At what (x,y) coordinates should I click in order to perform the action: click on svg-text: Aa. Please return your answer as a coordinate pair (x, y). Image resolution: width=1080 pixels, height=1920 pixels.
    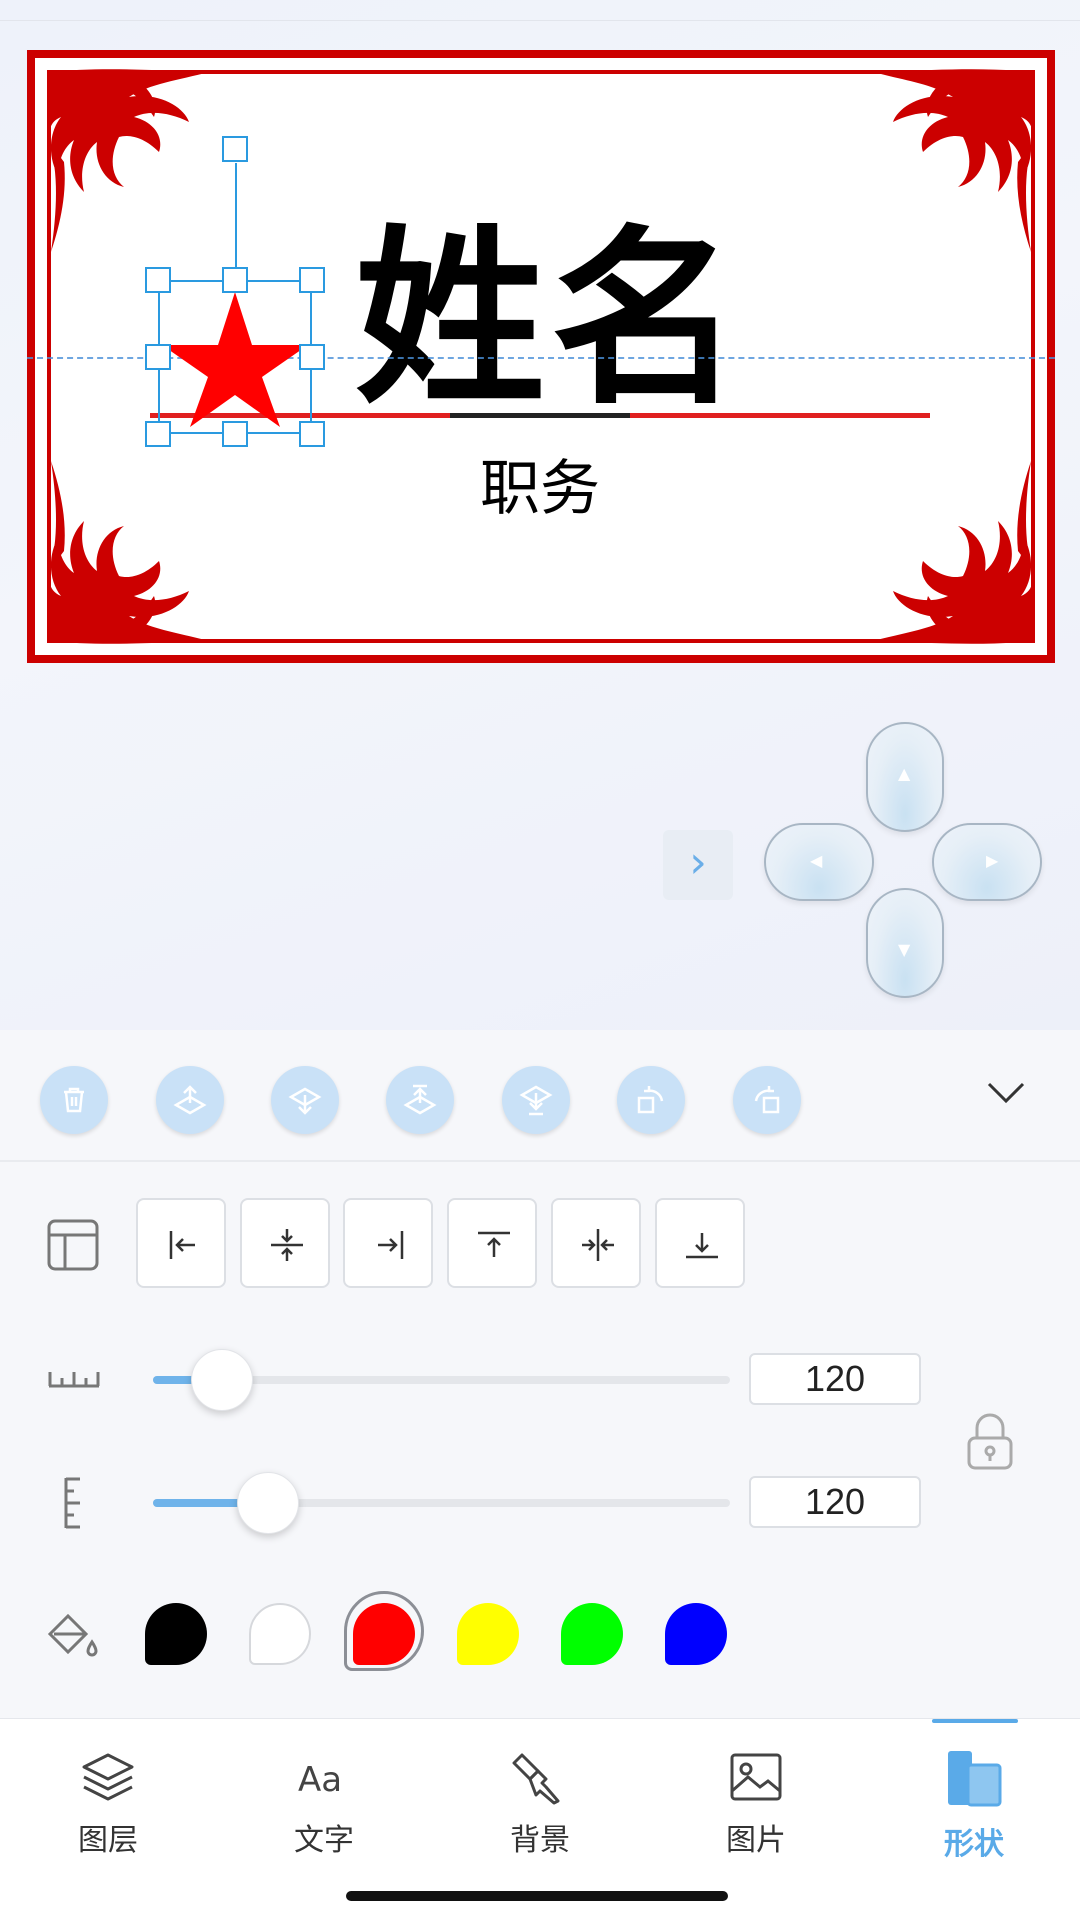
    Looking at the image, I should click on (320, 1780).